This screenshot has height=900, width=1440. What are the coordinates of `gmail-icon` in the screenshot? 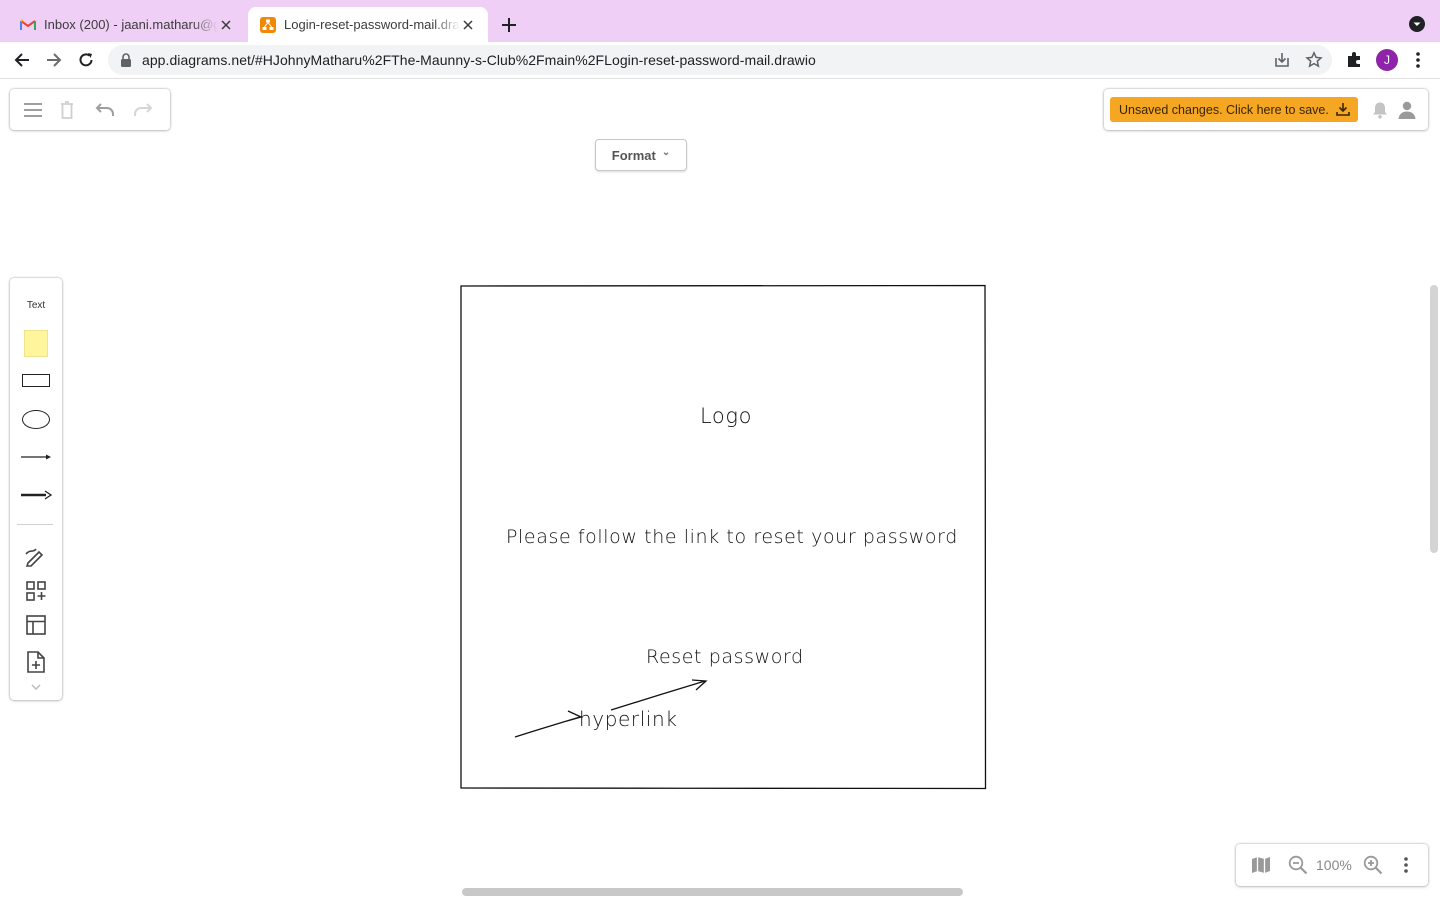 It's located at (28, 24).